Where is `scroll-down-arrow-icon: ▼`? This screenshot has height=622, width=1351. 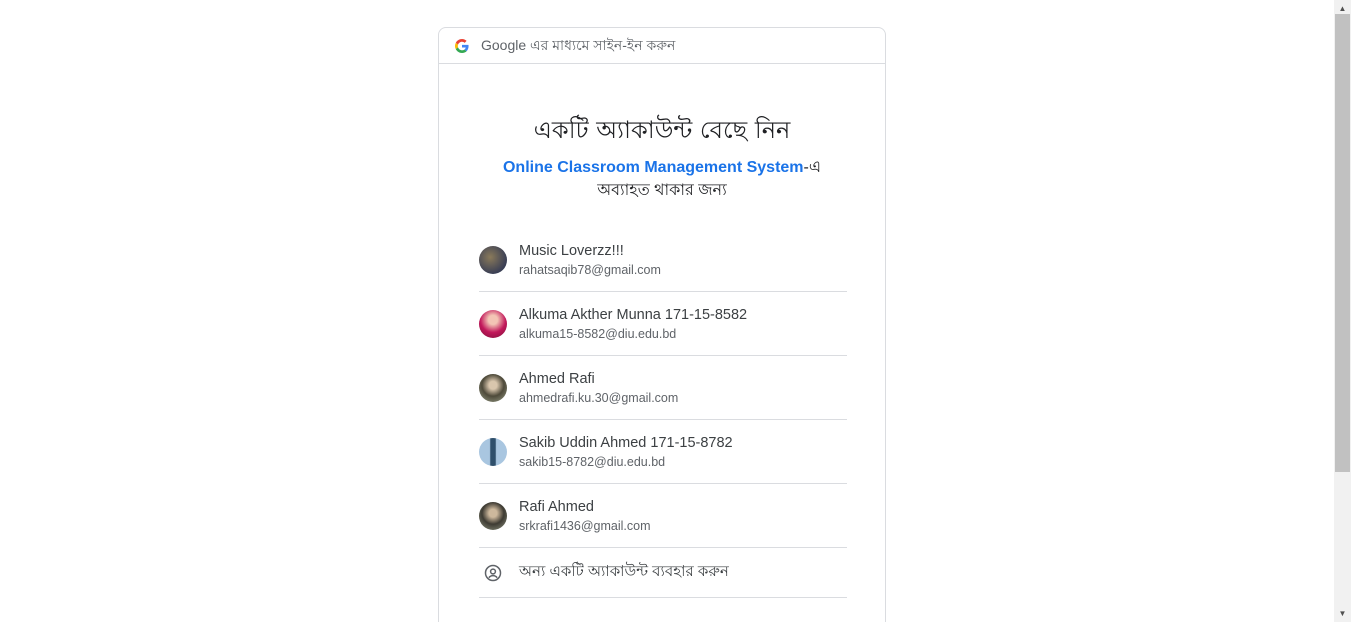
scroll-down-arrow-icon: ▼ is located at coordinates (1342, 613).